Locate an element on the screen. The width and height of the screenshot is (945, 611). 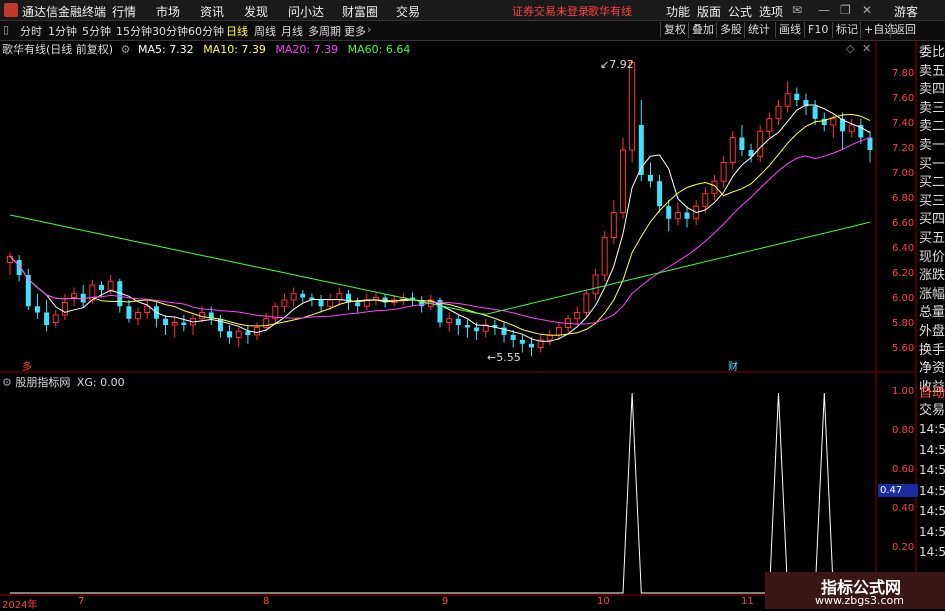
date-month-10: 10 is located at coordinates (603, 601).